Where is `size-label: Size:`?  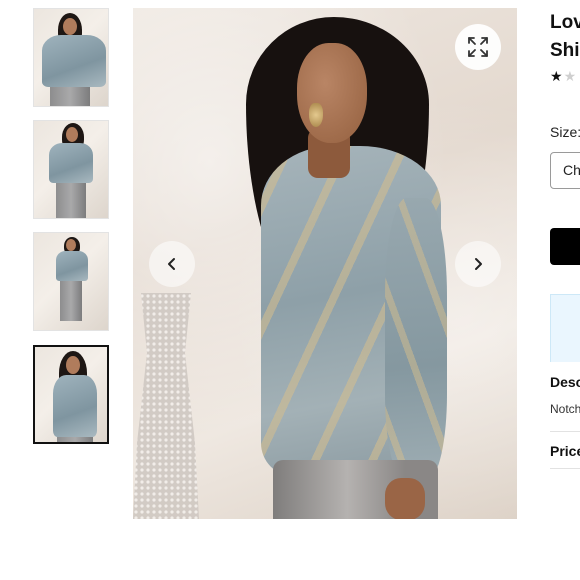 size-label: Size: is located at coordinates (565, 132).